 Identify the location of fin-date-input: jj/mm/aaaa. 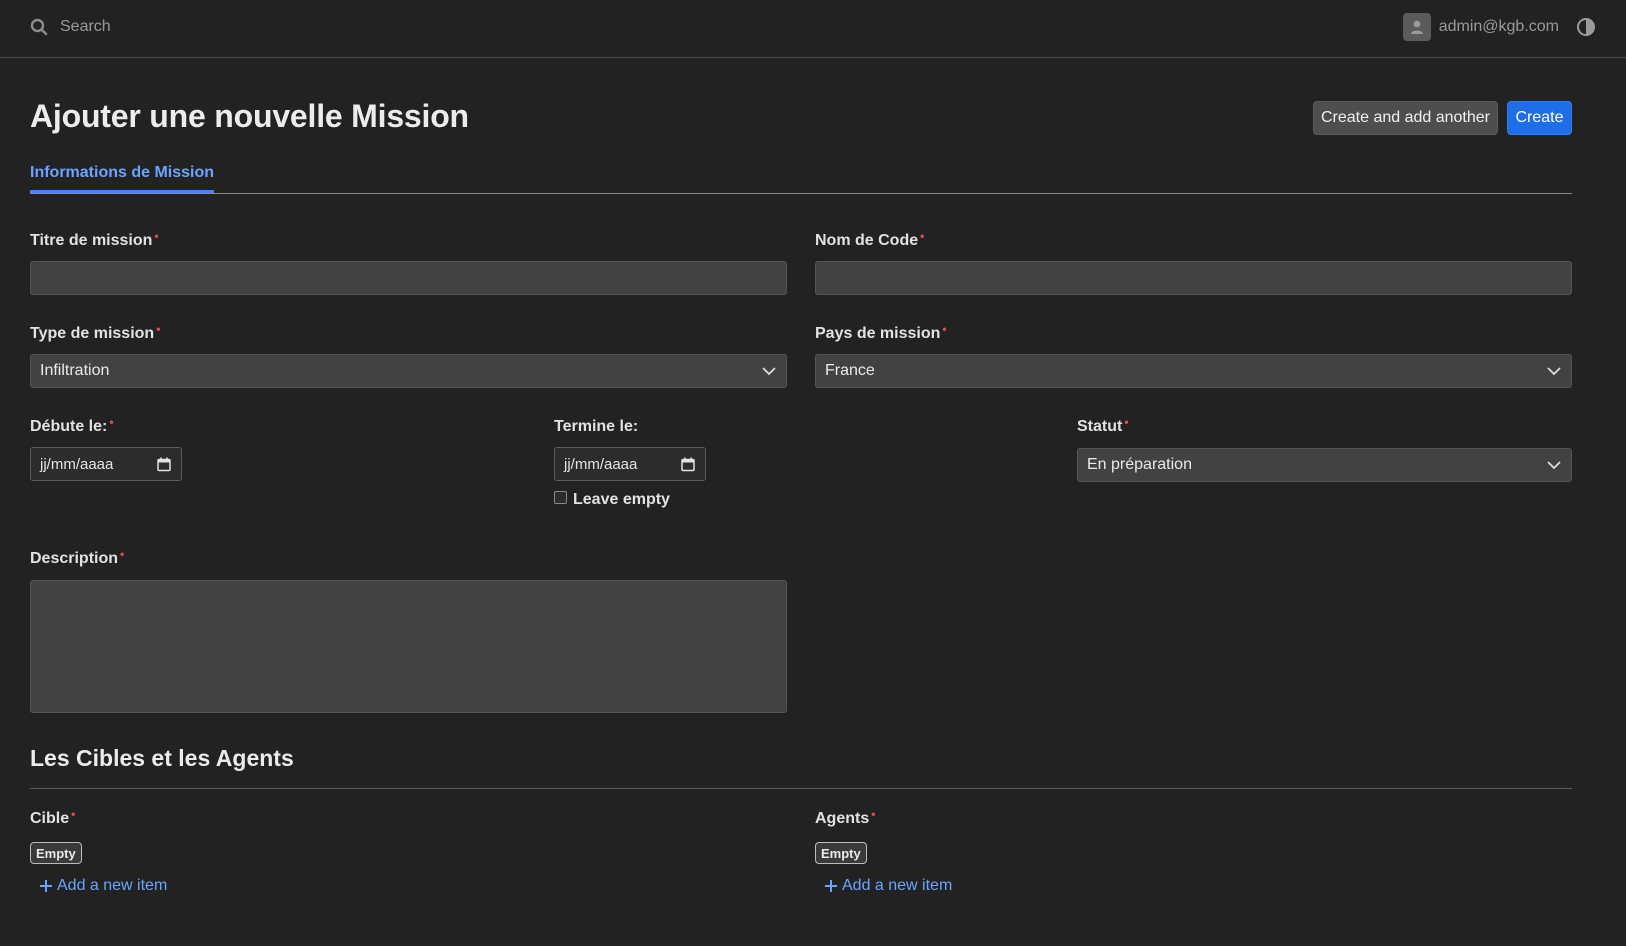
(630, 464).